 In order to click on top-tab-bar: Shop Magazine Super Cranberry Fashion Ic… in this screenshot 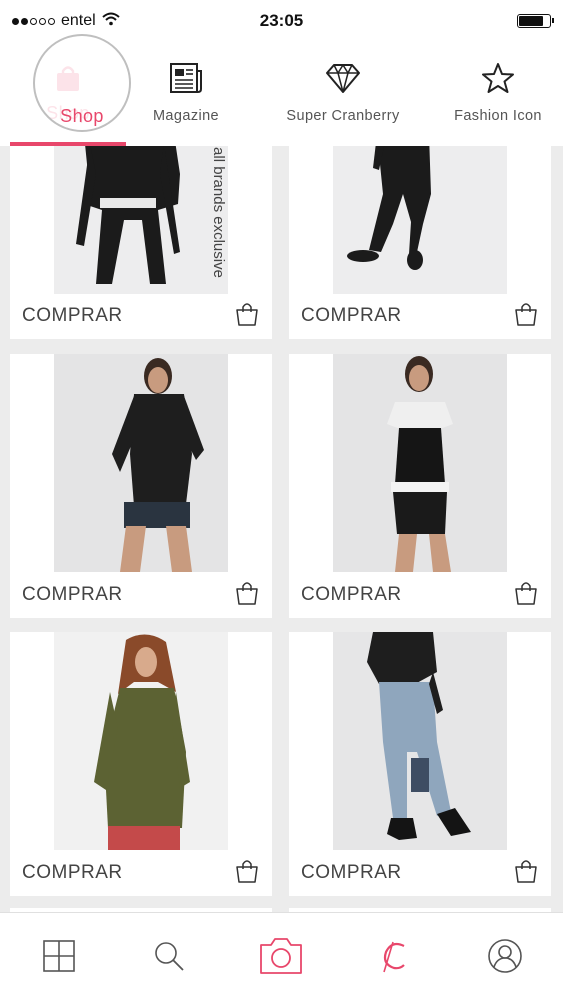, I will do `click(281, 94)`.